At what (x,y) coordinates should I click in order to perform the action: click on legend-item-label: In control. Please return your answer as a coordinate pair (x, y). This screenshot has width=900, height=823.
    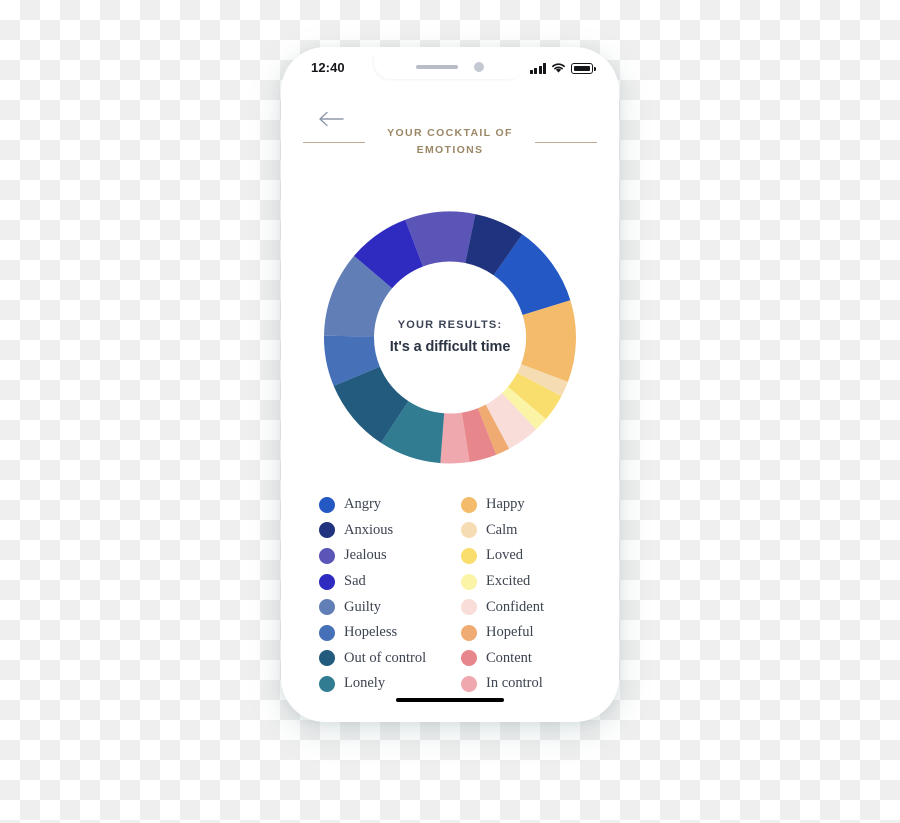
    Looking at the image, I should click on (514, 683).